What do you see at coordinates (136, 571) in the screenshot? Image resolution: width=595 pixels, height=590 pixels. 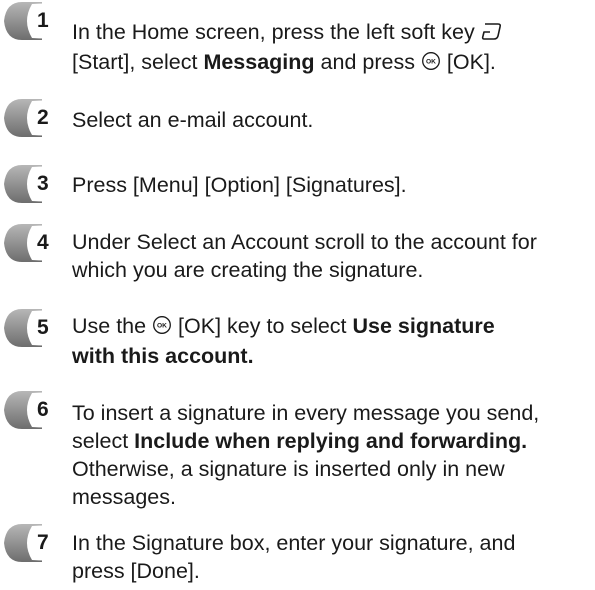 I see `text-run: press [Done].` at bounding box center [136, 571].